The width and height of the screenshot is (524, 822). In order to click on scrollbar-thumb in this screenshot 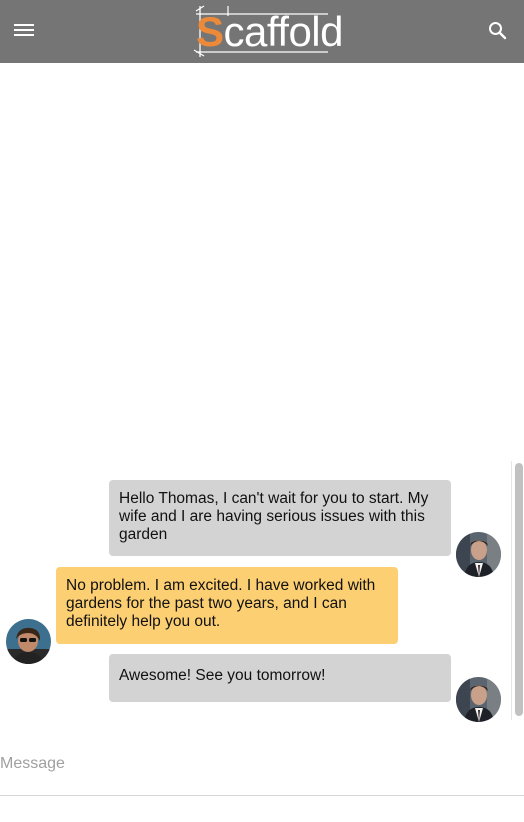, I will do `click(519, 589)`.